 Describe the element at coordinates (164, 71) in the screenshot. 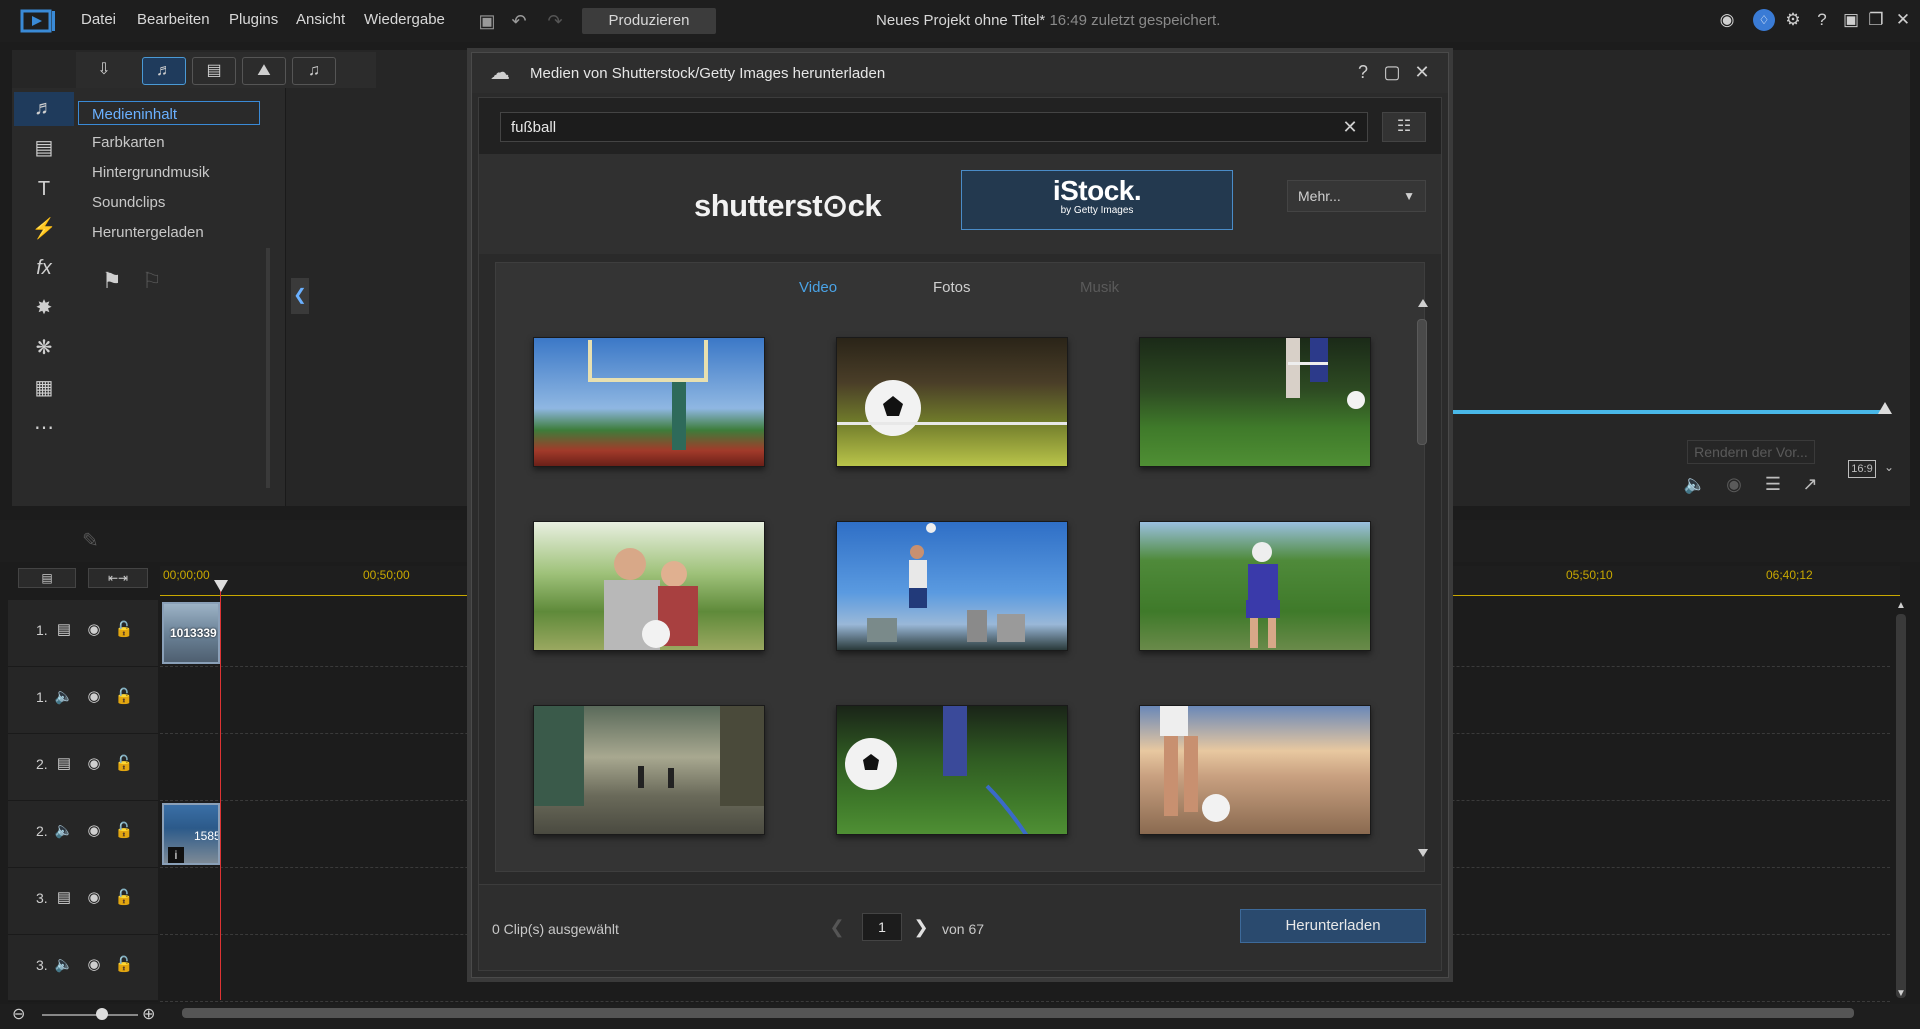

I see `filter-all-media-icon: ♬` at that location.